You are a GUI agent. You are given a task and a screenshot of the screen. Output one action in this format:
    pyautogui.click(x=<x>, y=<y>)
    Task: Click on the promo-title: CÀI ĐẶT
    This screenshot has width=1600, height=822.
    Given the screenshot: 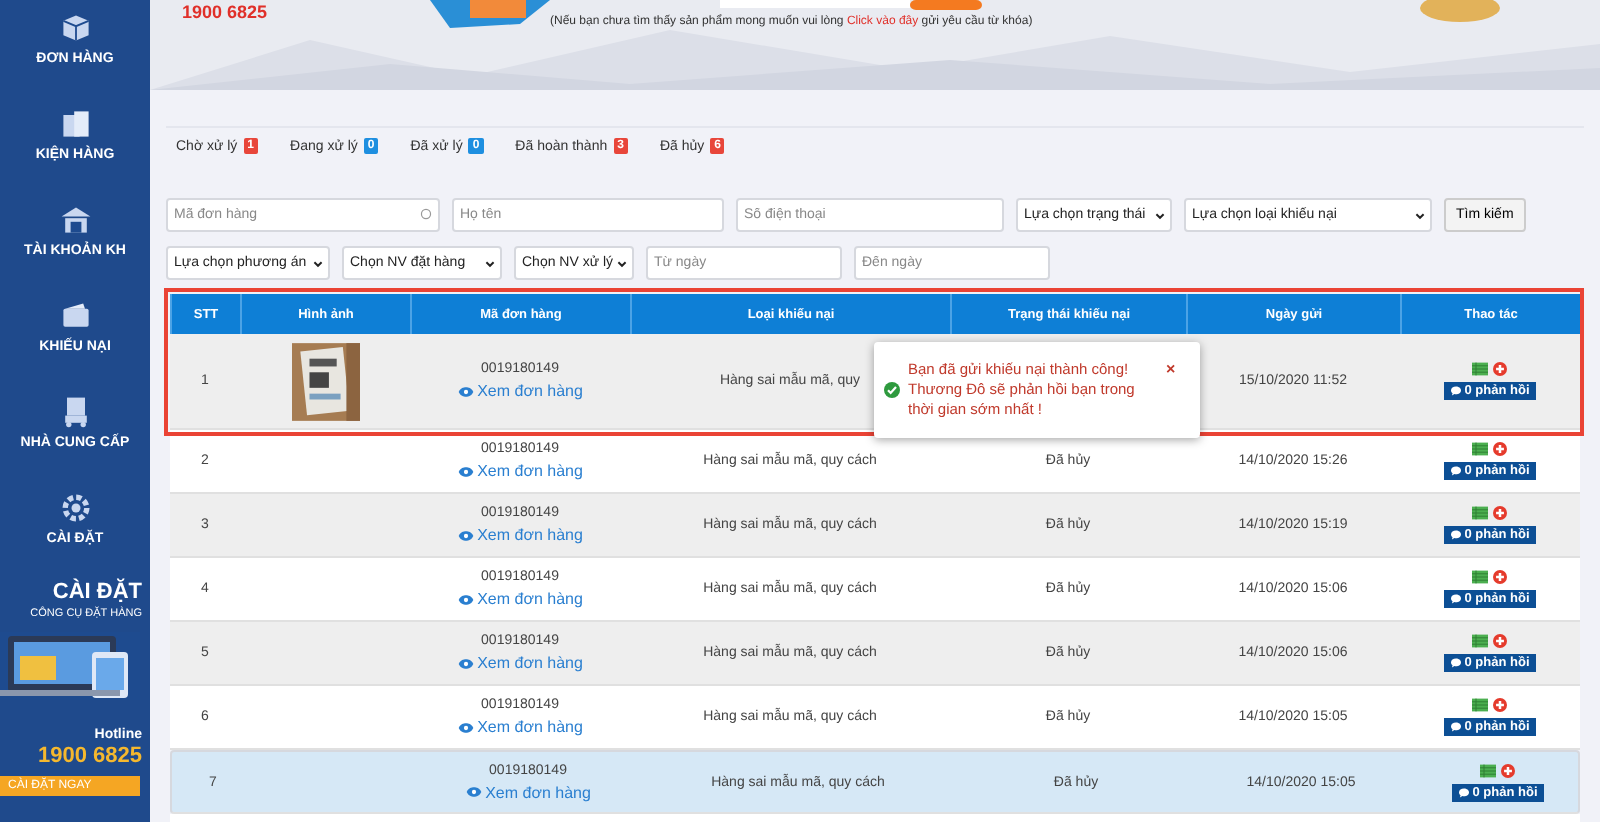 What is the action you would take?
    pyautogui.click(x=97, y=592)
    